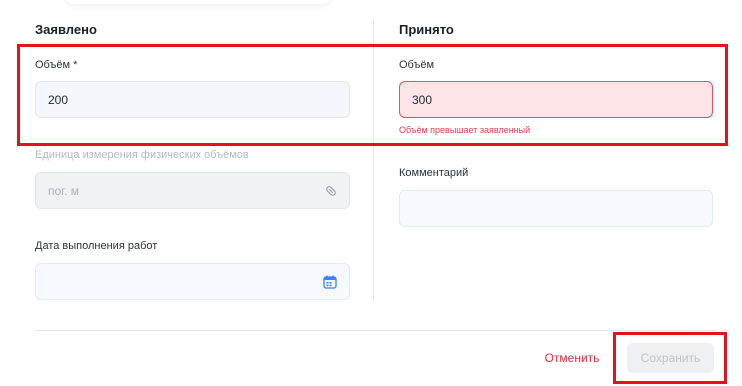  I want to click on declared-volume-value: 200, so click(58, 99).